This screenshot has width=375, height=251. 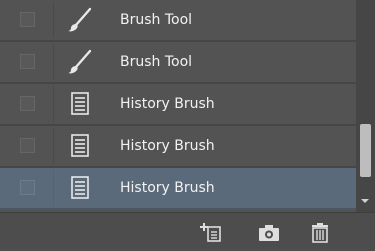 I want to click on new-document-from-state-button, so click(x=211, y=233).